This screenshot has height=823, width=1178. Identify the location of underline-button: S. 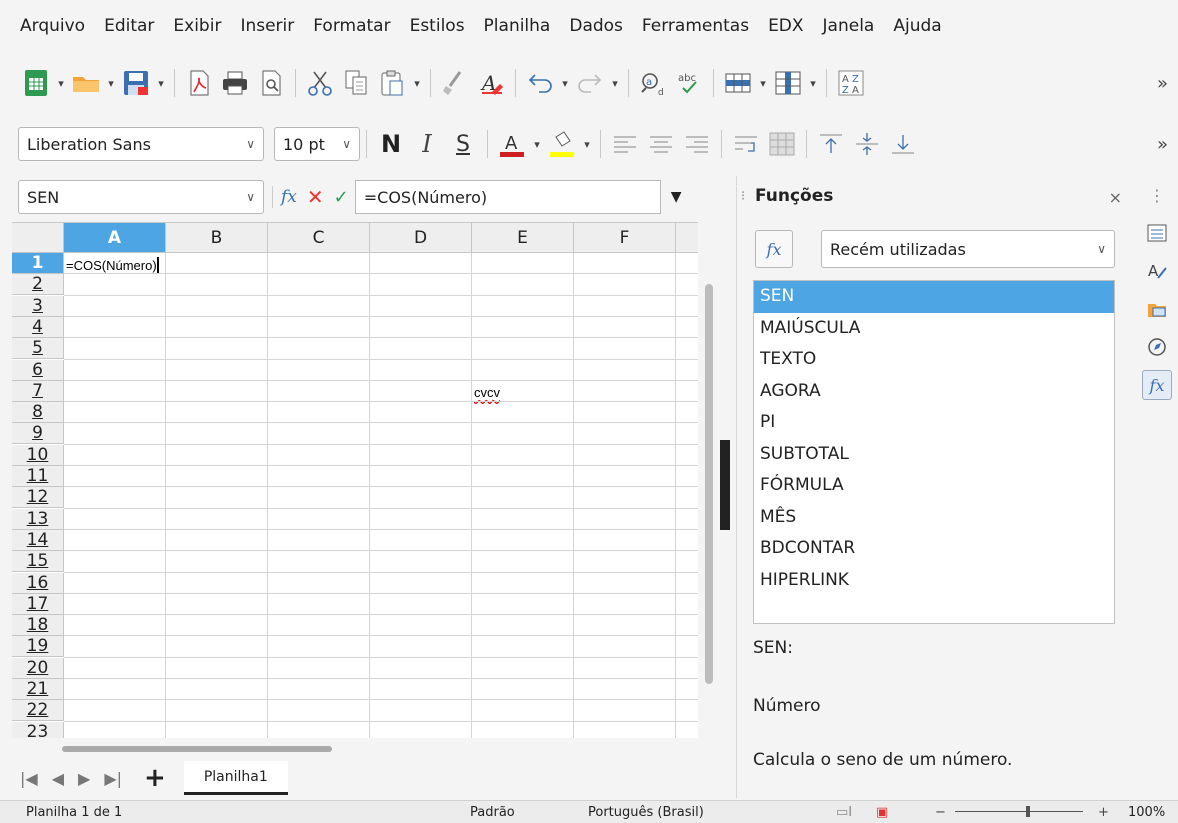
(463, 144).